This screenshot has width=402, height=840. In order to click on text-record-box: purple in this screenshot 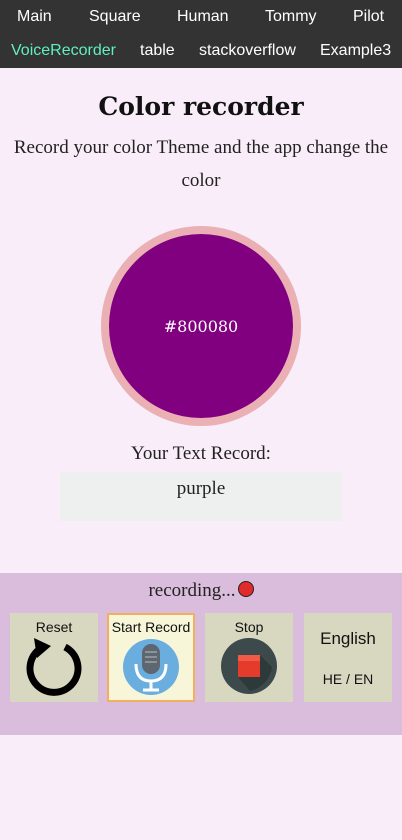, I will do `click(201, 496)`.